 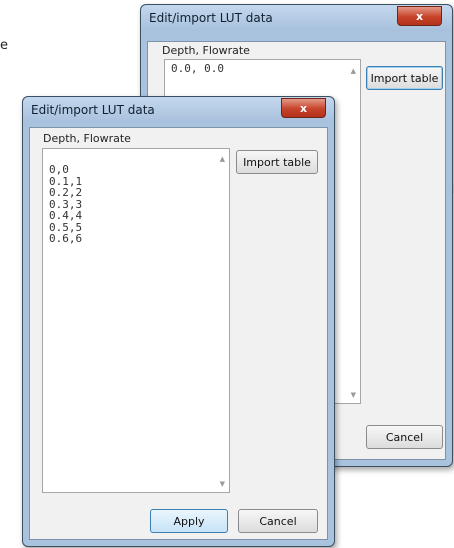 I want to click on lut-data-lines: 0.0, 0.0, so click(x=197, y=69).